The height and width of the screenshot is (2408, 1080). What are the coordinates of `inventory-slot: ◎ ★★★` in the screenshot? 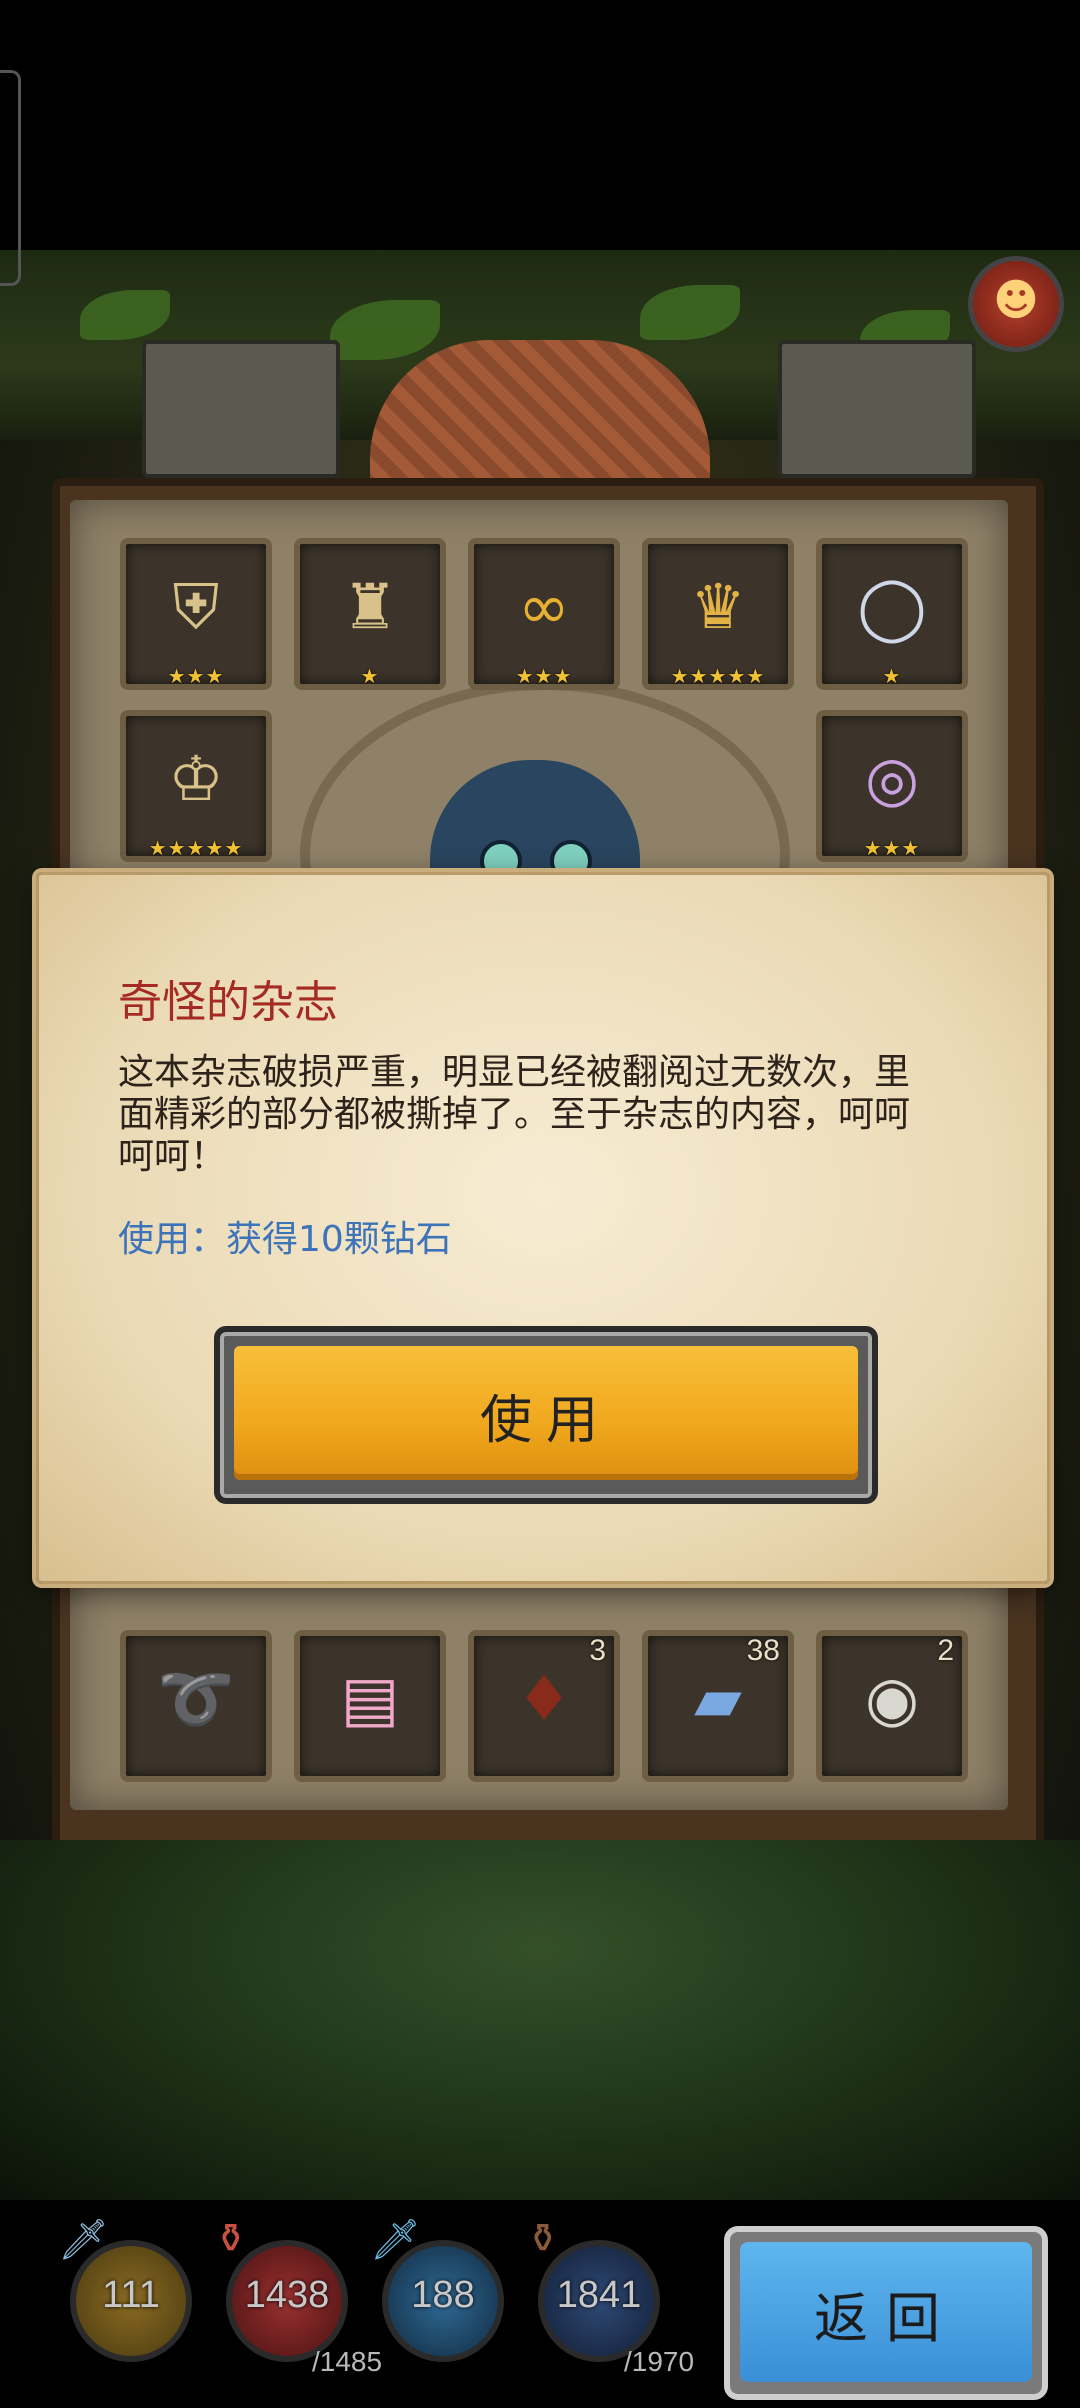 It's located at (892, 786).